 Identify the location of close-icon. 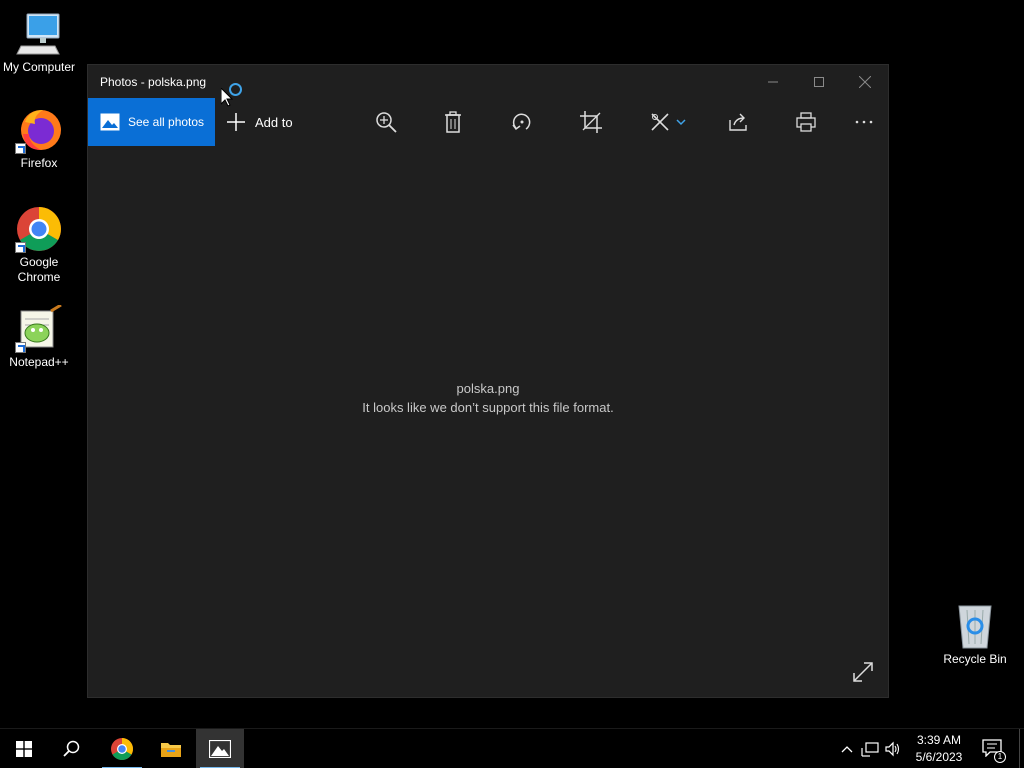
(865, 81).